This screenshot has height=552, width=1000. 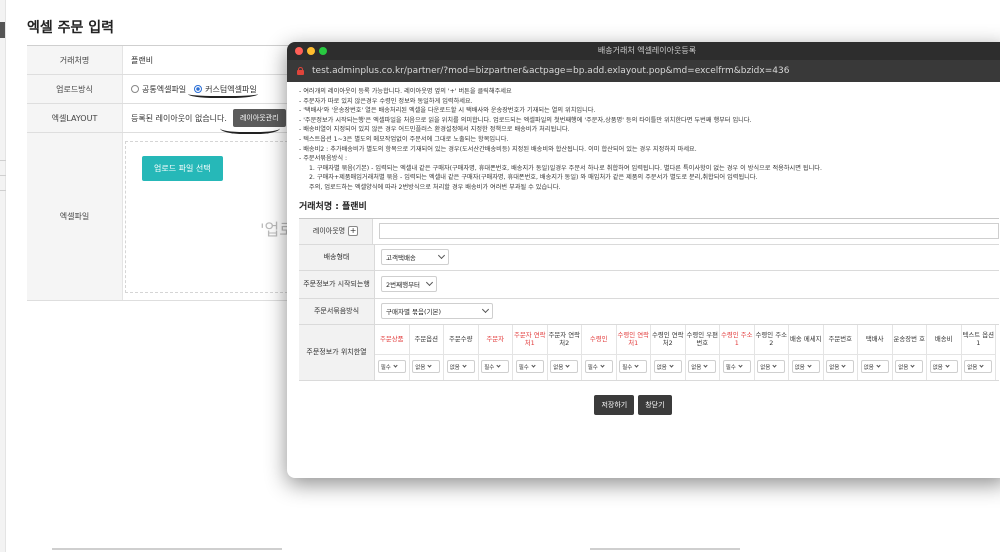 I want to click on column-mapping-cell: 수령인 우편번호없음, so click(x=702, y=352).